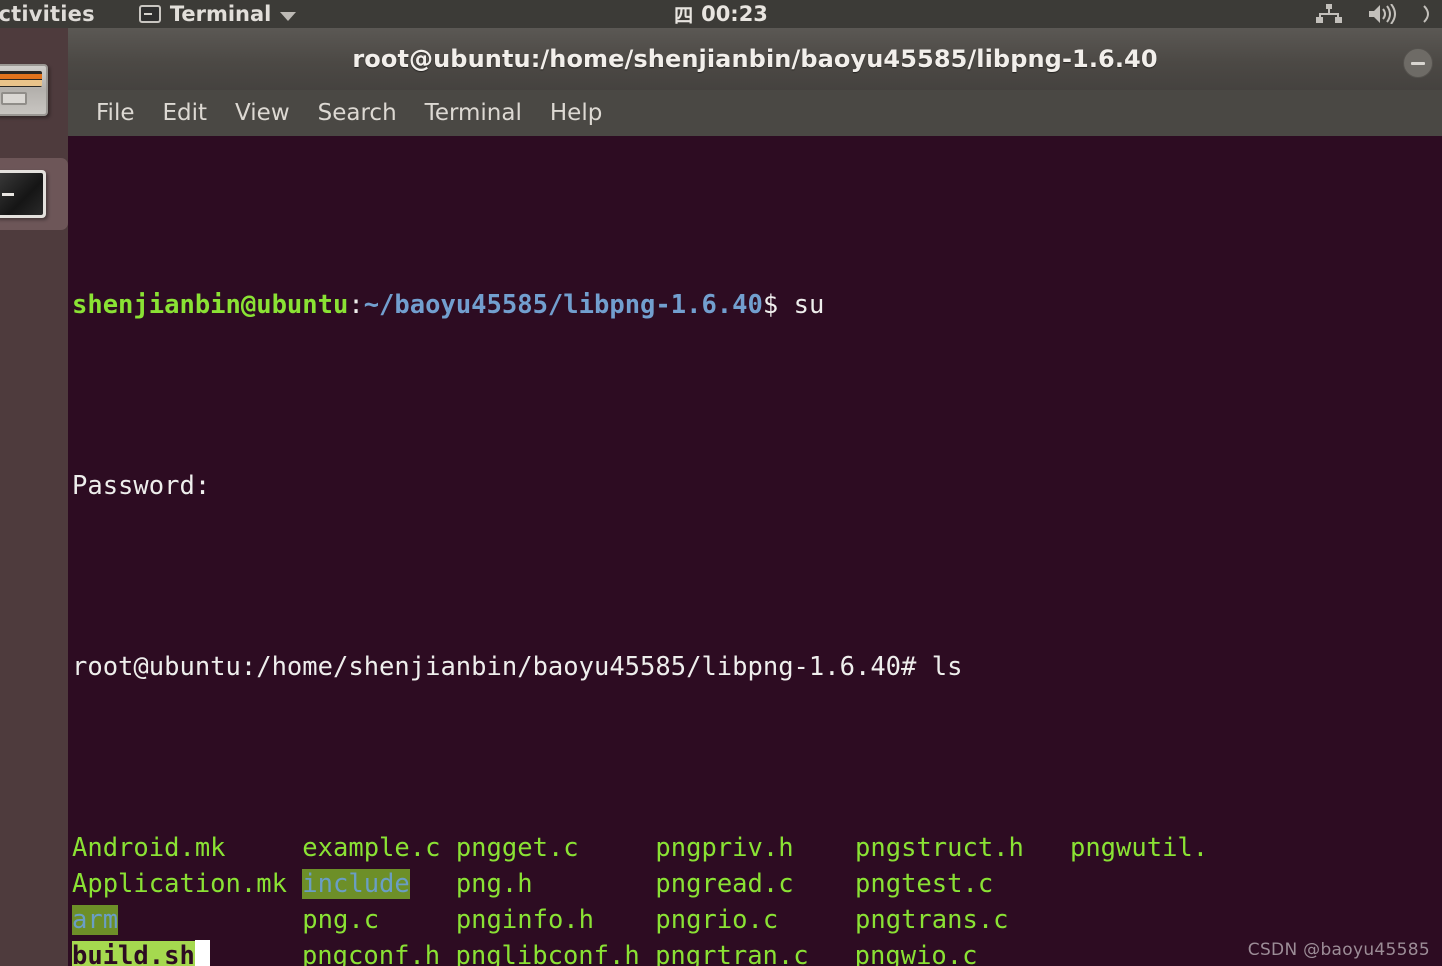 The image size is (1442, 966). I want to click on ls-entry-file: pngwio.c, so click(916, 953).